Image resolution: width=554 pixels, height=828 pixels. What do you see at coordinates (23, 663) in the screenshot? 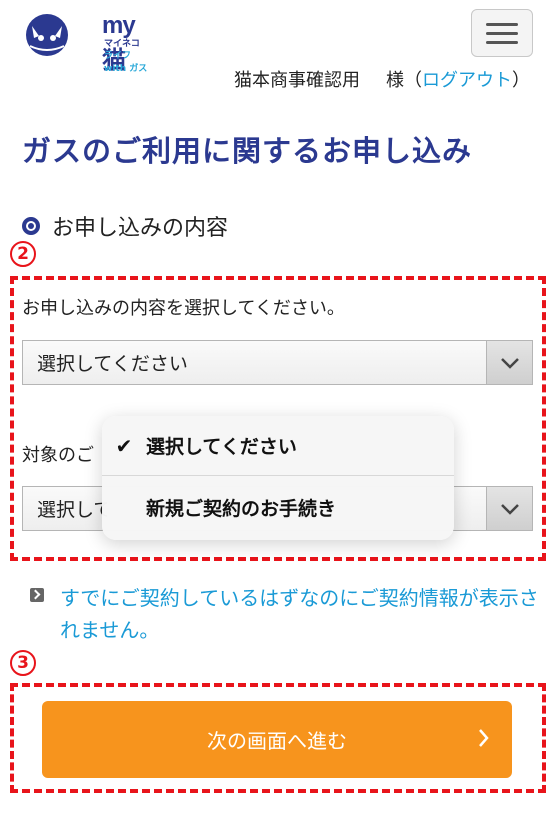
I see `annotation-marker-3: 3` at bounding box center [23, 663].